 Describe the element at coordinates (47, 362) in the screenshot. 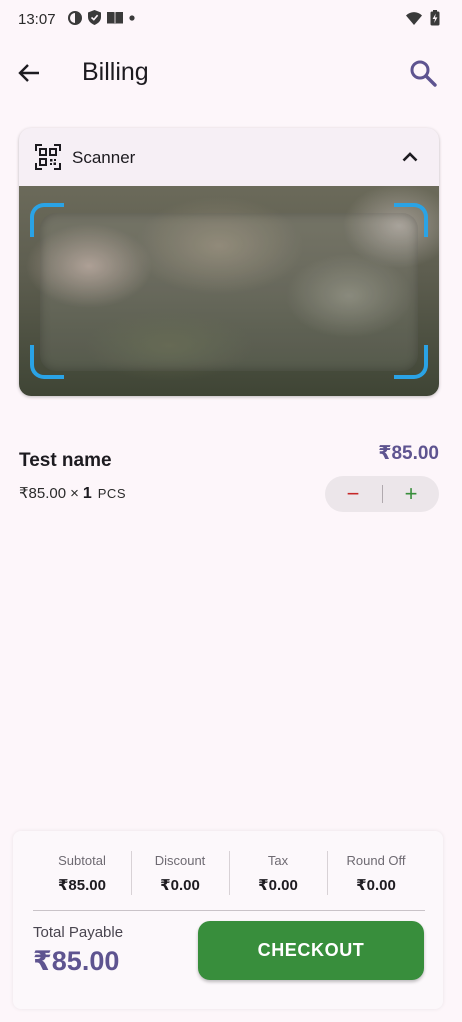

I see `scan-frame-corner-bottom-left` at that location.